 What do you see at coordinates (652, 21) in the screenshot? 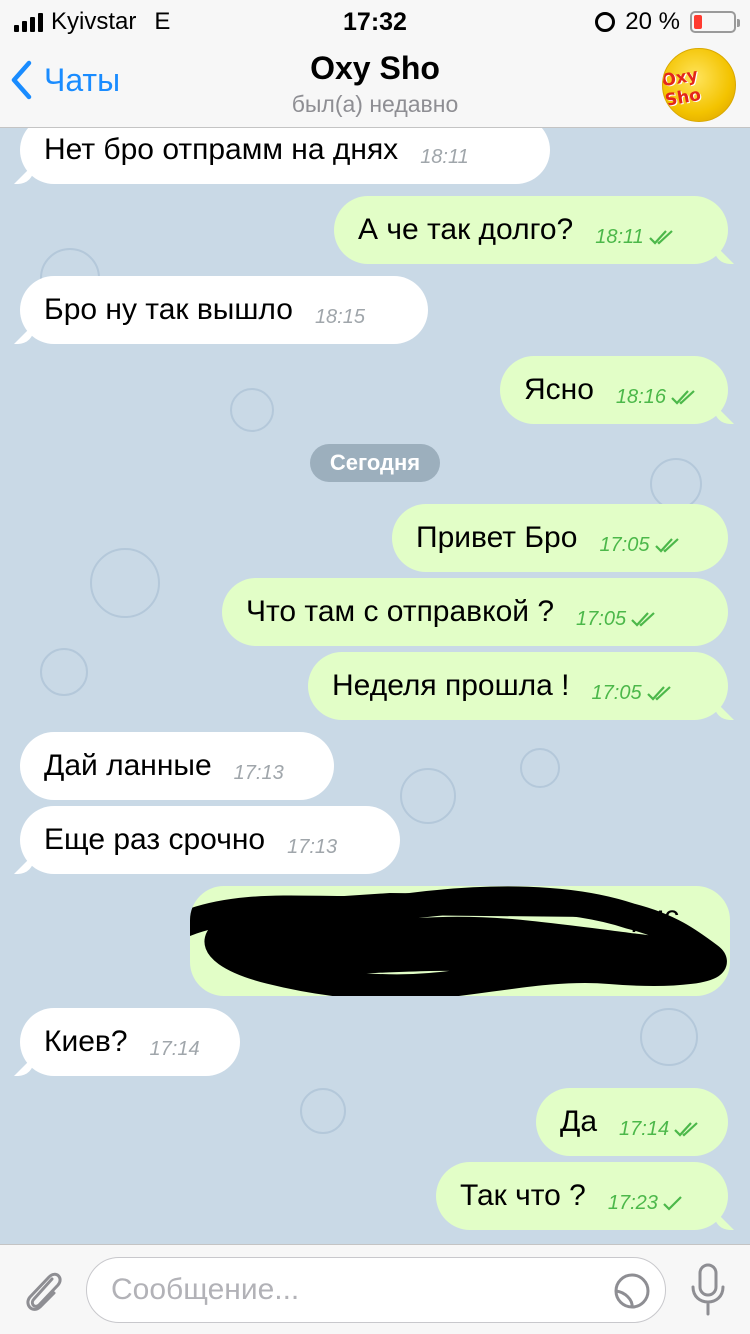
I see `battery-percent: 20 %` at bounding box center [652, 21].